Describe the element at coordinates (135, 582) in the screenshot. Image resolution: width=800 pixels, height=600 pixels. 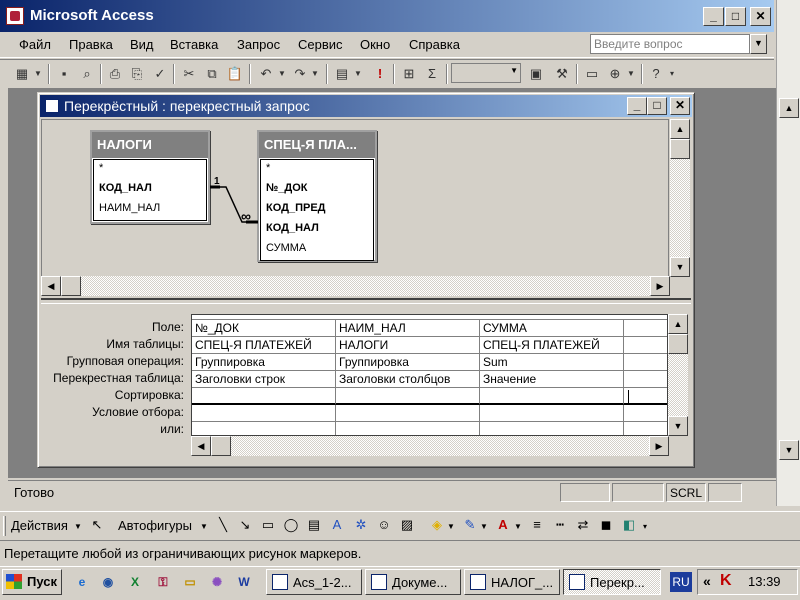
I see `excel-icon: X` at that location.